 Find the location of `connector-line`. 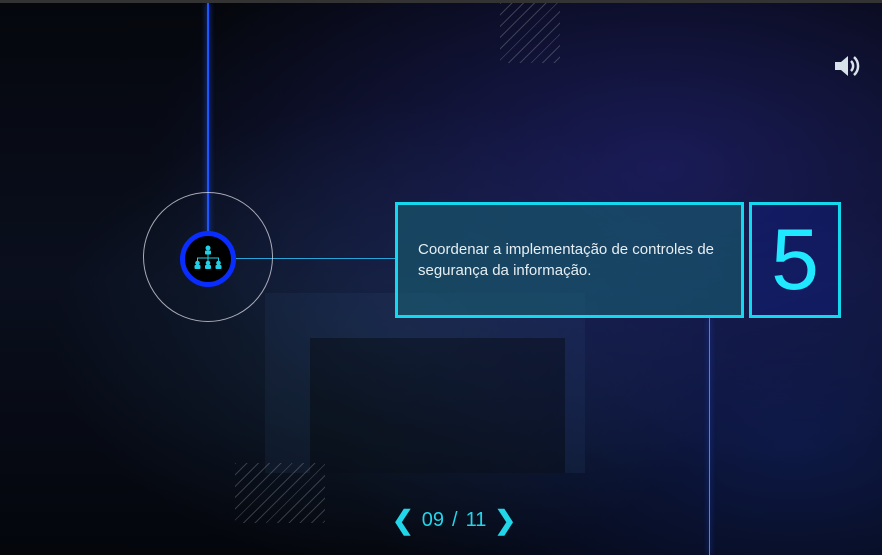

connector-line is located at coordinates (709, 436).